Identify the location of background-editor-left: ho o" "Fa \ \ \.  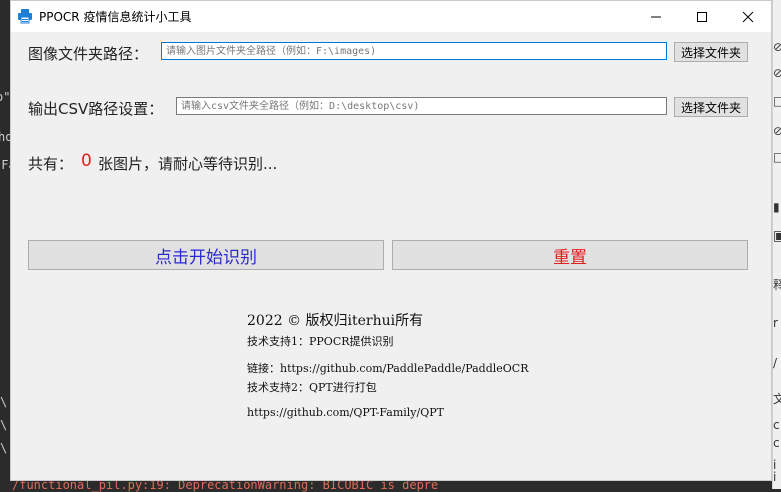
(8, 244).